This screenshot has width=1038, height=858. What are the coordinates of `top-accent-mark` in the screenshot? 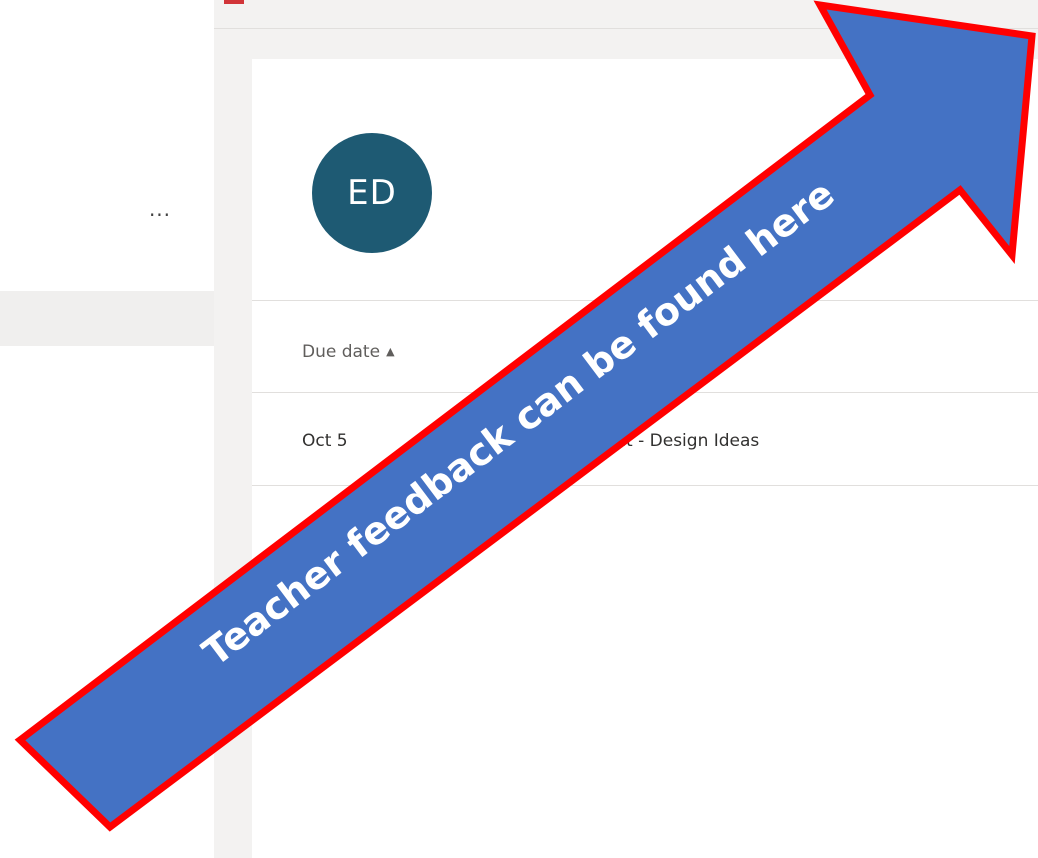 It's located at (234, 2).